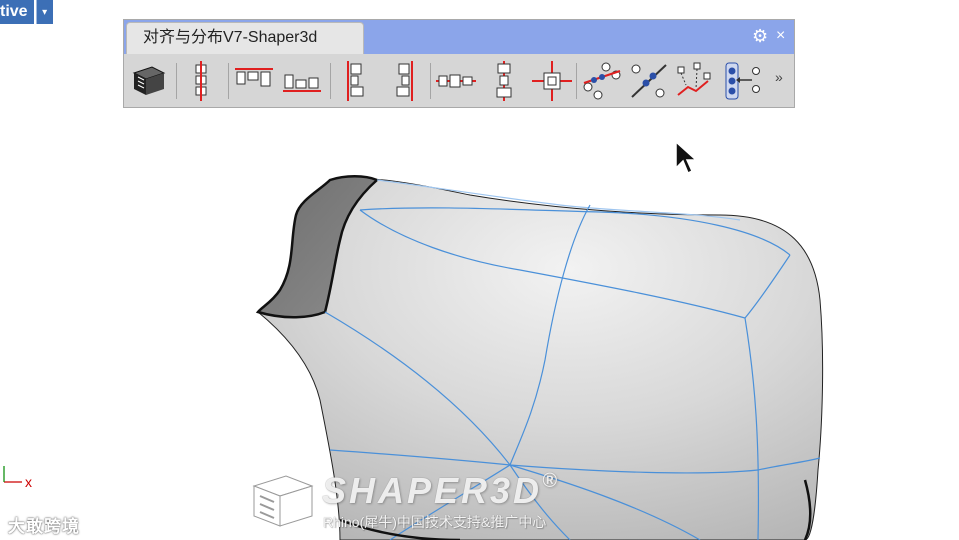 The width and height of the screenshot is (959, 540). Describe the element at coordinates (552, 81) in the screenshot. I see `align-center-icon` at that location.